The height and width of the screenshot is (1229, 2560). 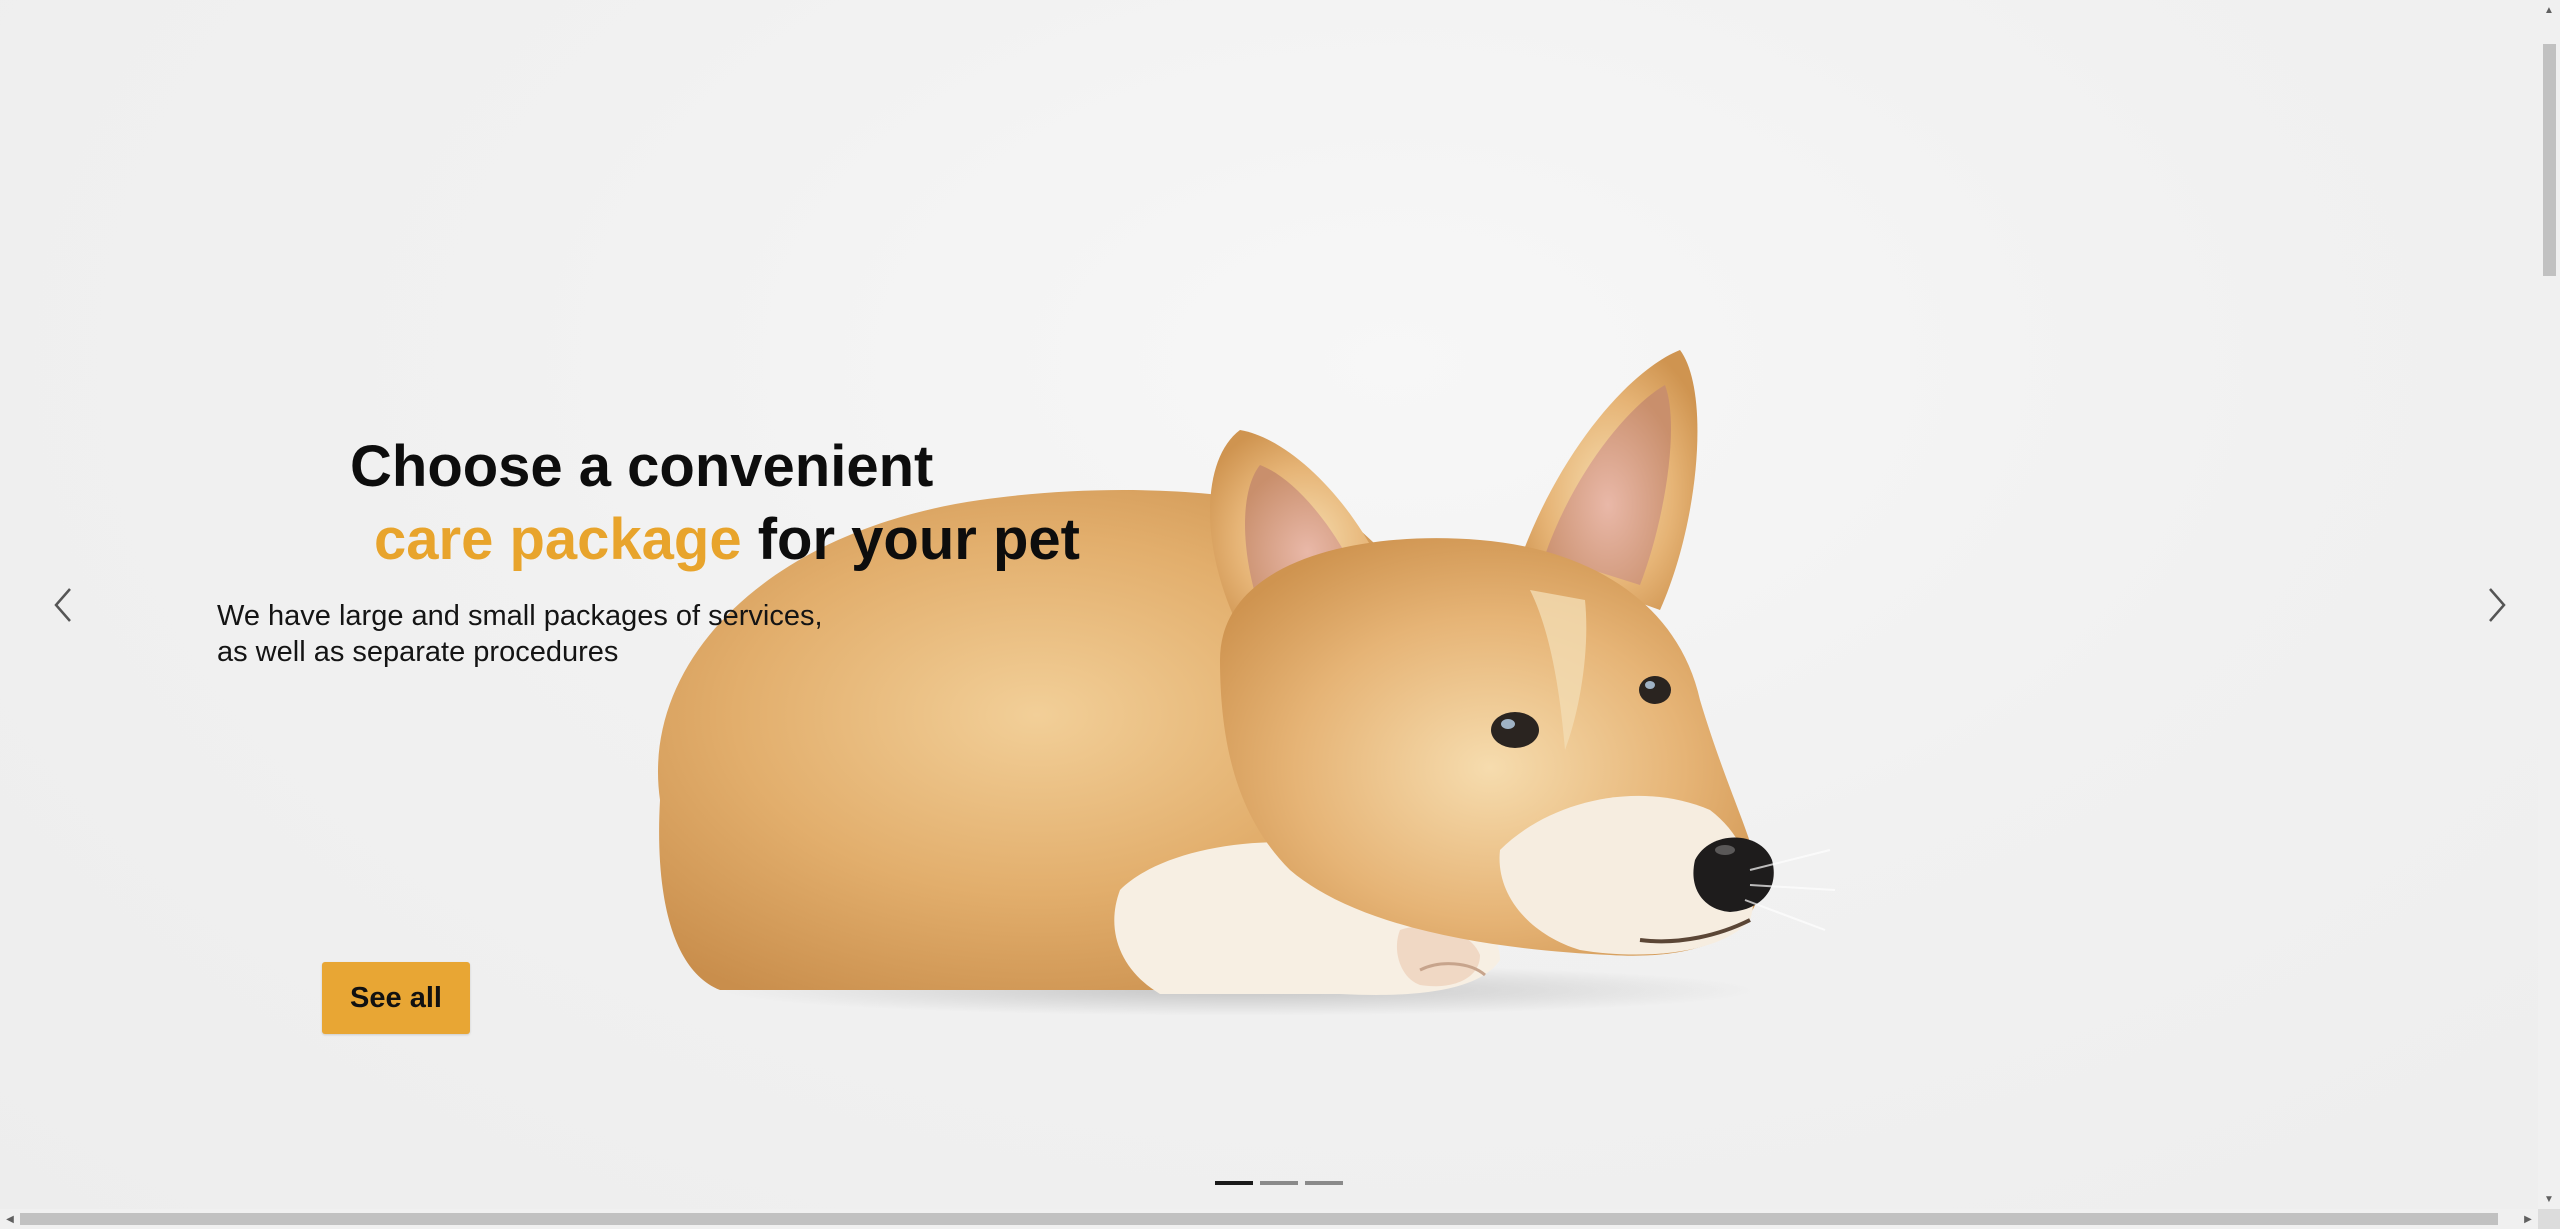 I want to click on scrollbar-corner, so click(x=2549, y=1219).